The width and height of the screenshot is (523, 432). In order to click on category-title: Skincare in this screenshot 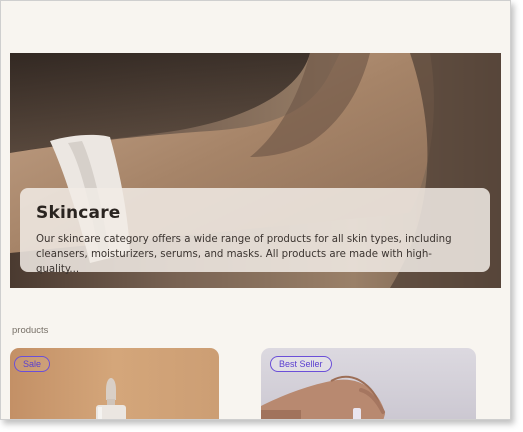, I will do `click(78, 213)`.